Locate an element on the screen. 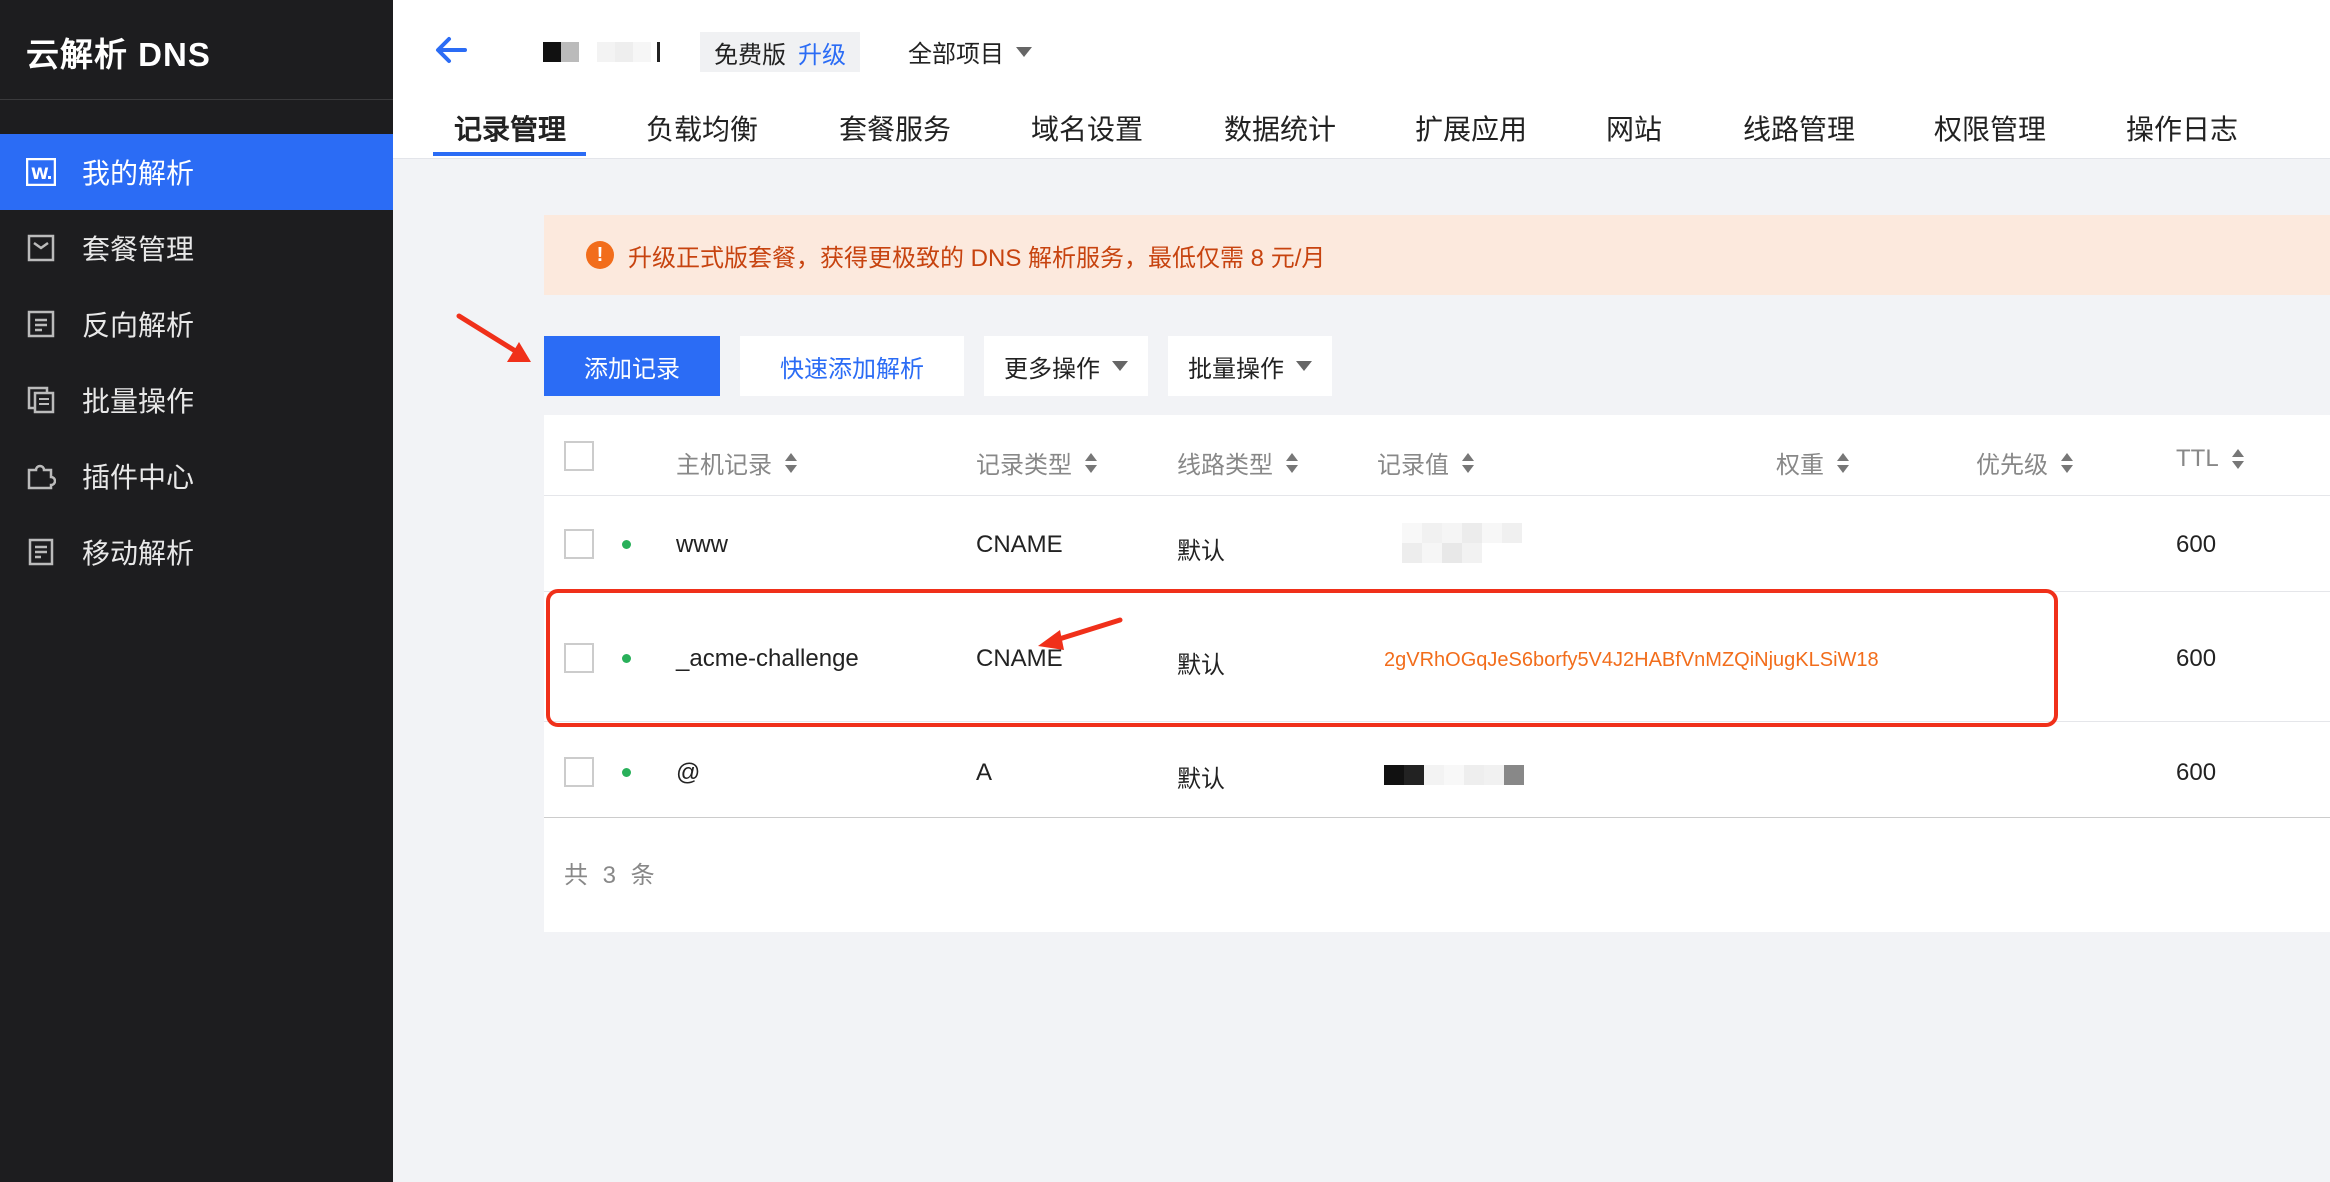 The height and width of the screenshot is (1182, 2330). plan-label: 免费版 is located at coordinates (750, 55).